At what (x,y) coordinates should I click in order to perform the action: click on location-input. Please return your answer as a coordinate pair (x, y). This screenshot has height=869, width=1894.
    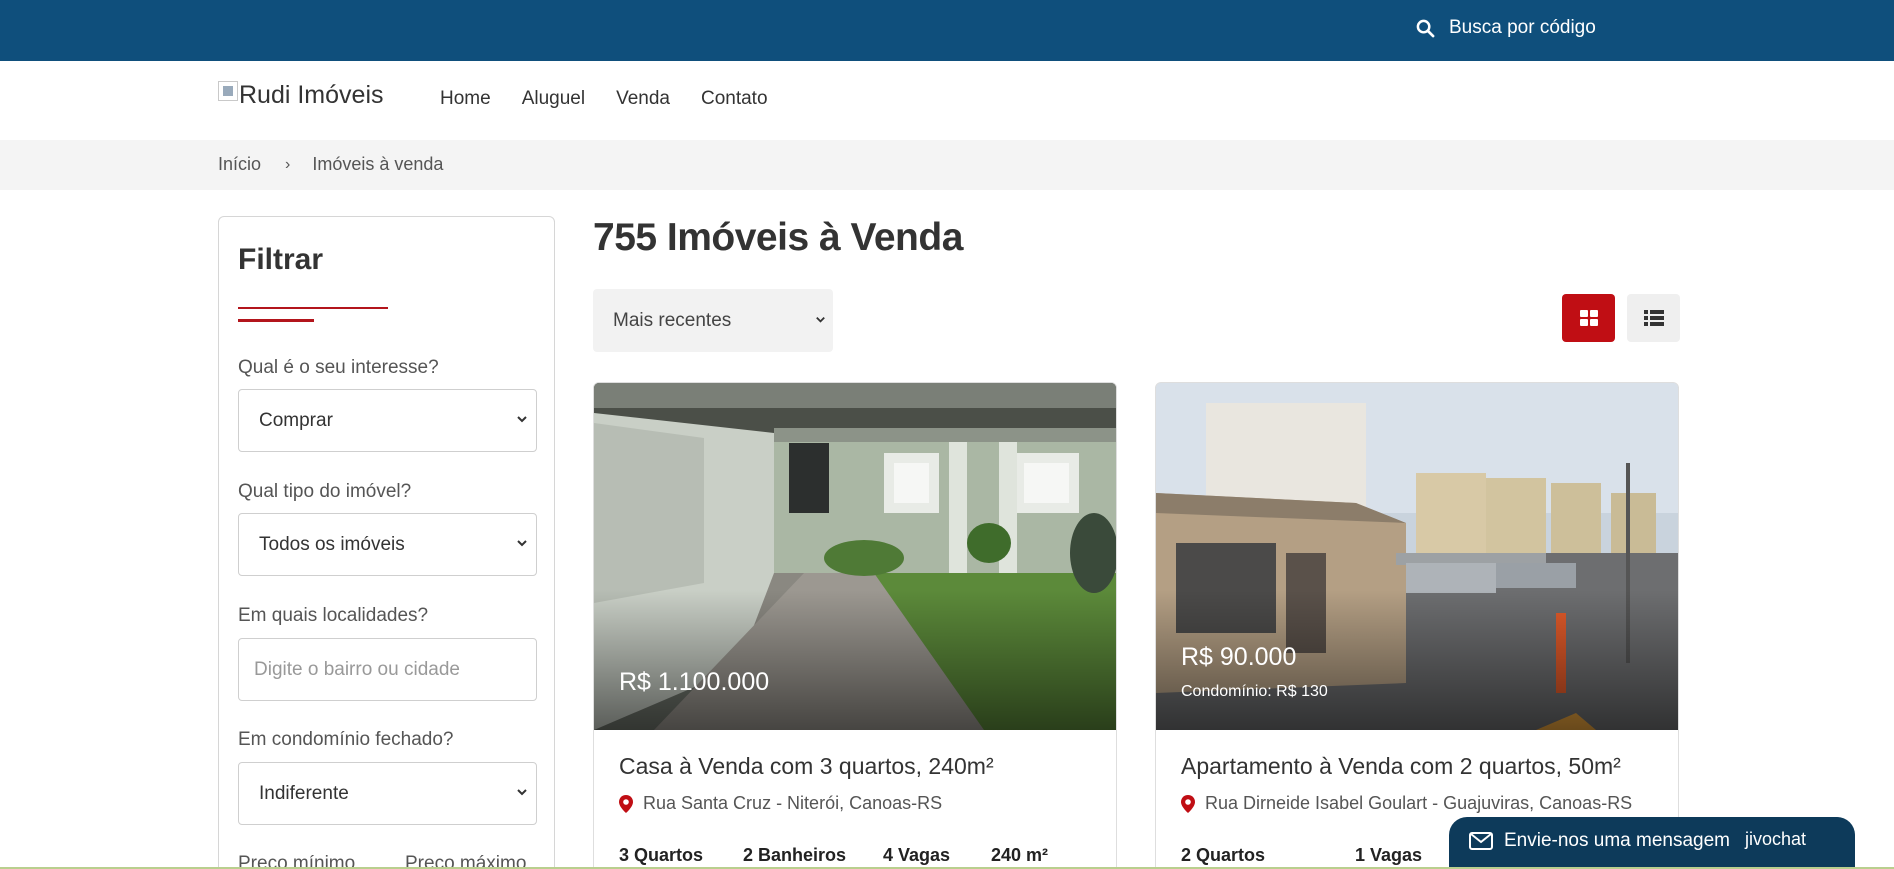
    Looking at the image, I should click on (387, 669).